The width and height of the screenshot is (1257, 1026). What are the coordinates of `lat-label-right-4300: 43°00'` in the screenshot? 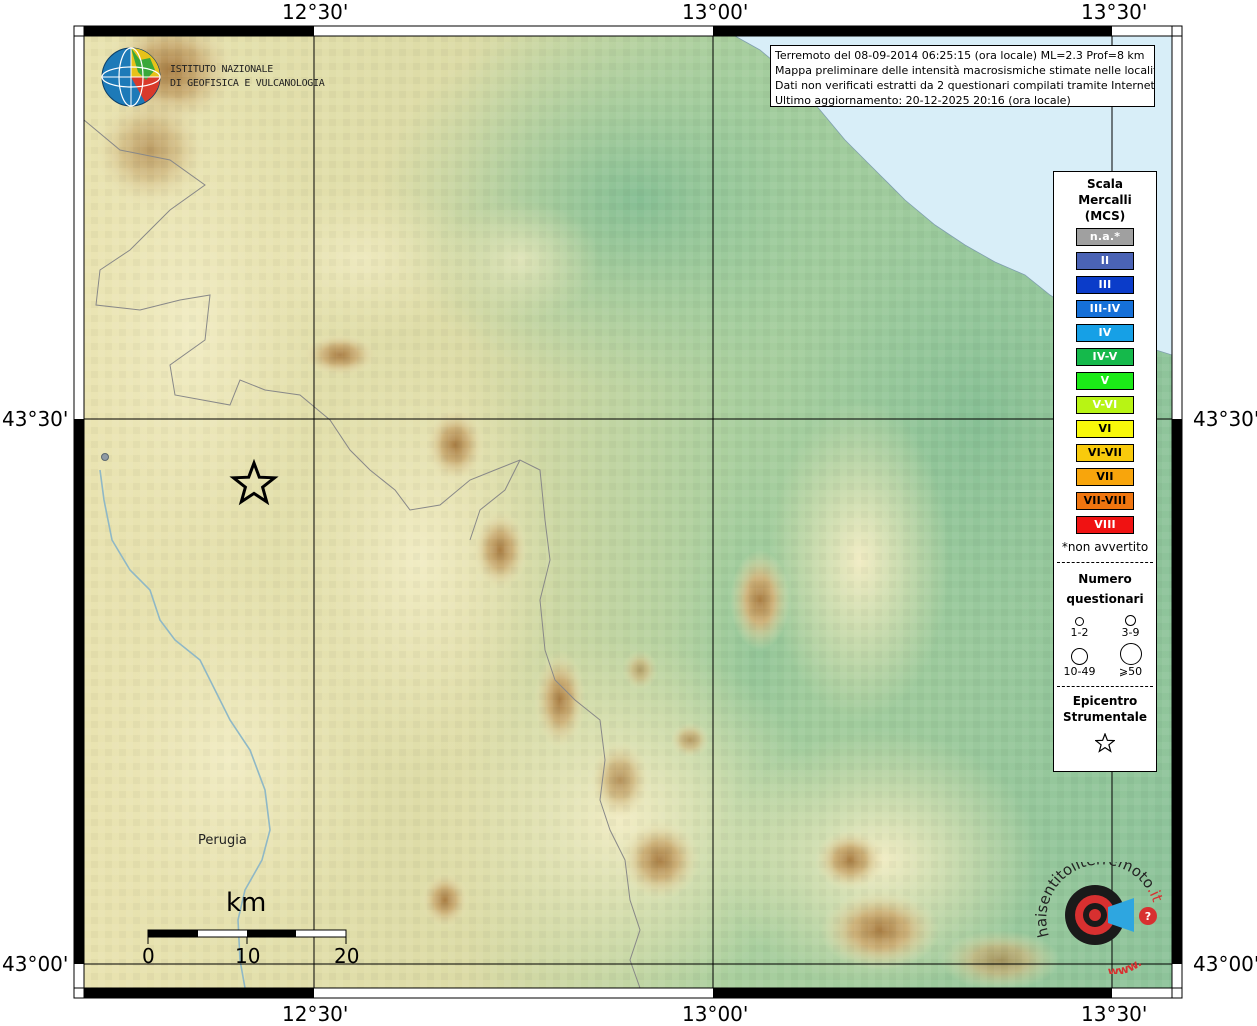 It's located at (1225, 964).